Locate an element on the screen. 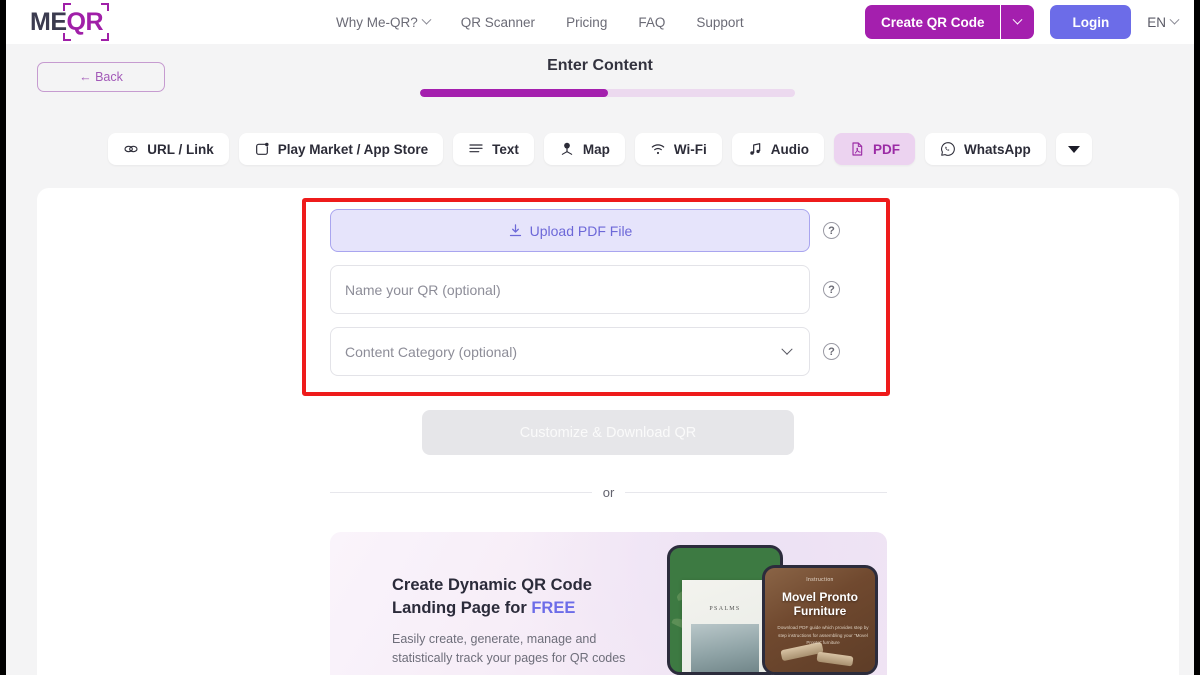 This screenshot has width=1200, height=675. tab-url-link: URL / Link is located at coordinates (168, 149).